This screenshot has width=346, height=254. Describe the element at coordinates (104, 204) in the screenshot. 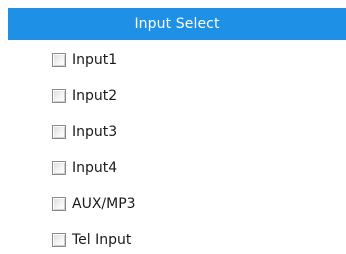

I see `checkbox-label: AUX/MP3` at that location.